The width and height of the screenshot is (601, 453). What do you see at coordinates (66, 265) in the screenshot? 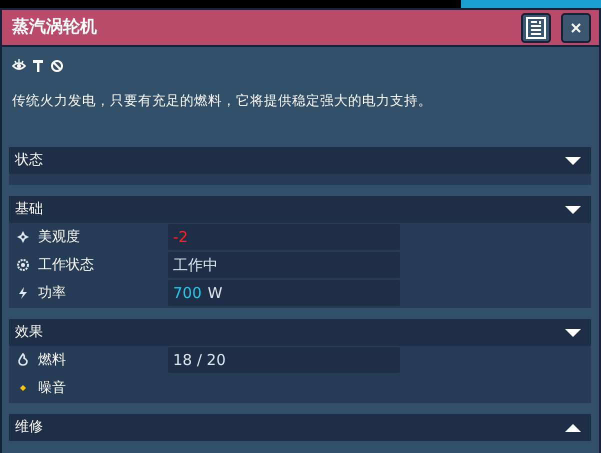
I see `property-label: 工作状态` at bounding box center [66, 265].